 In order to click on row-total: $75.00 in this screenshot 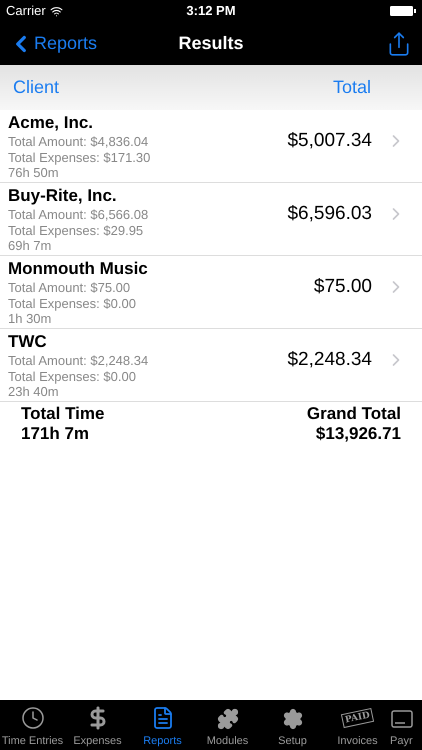, I will do `click(343, 286)`.